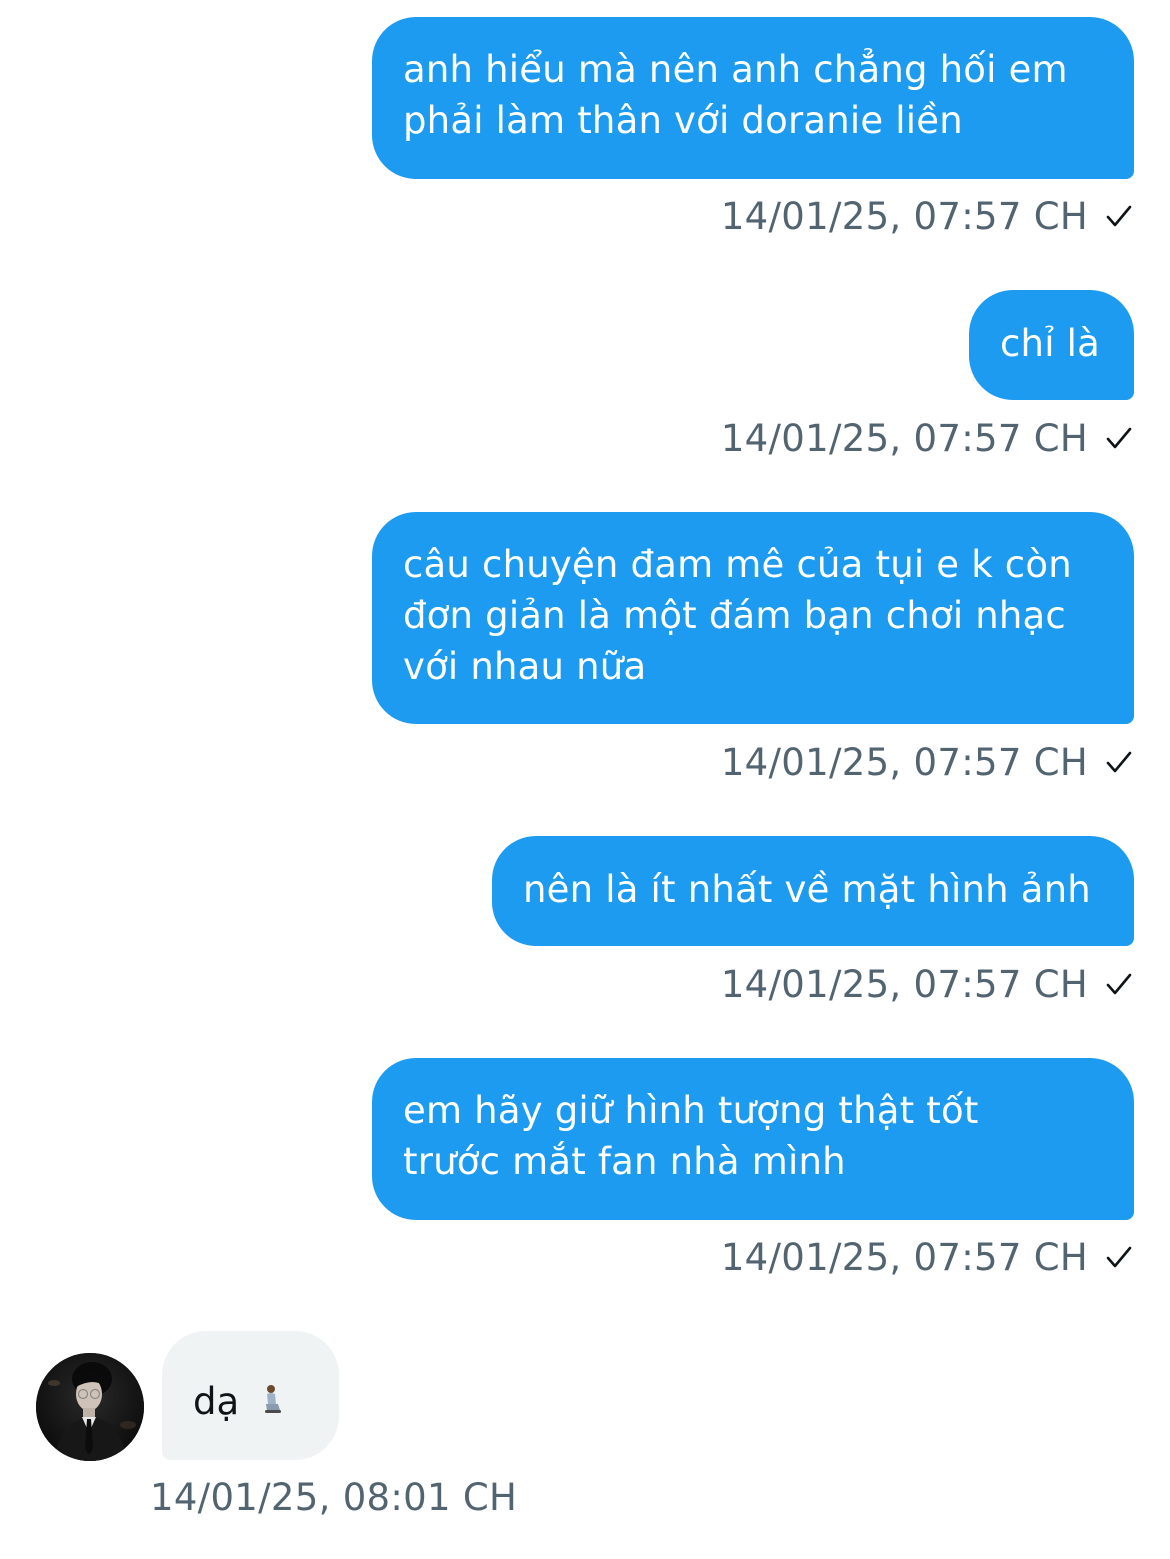 The width and height of the screenshot is (1170, 1559). I want to click on message-timestamp: 14/01/25, 08:01 CH, so click(334, 1497).